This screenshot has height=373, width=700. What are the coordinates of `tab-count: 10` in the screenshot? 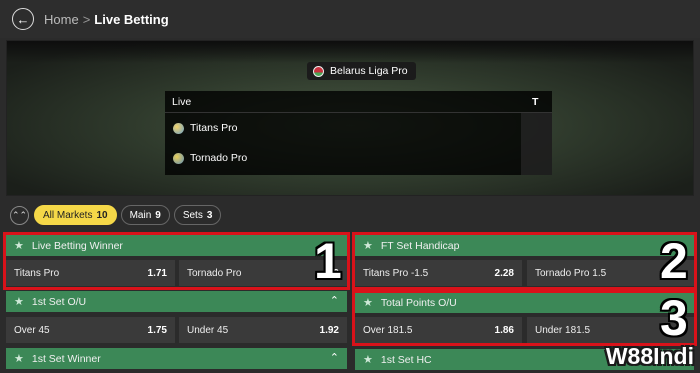 It's located at (102, 215).